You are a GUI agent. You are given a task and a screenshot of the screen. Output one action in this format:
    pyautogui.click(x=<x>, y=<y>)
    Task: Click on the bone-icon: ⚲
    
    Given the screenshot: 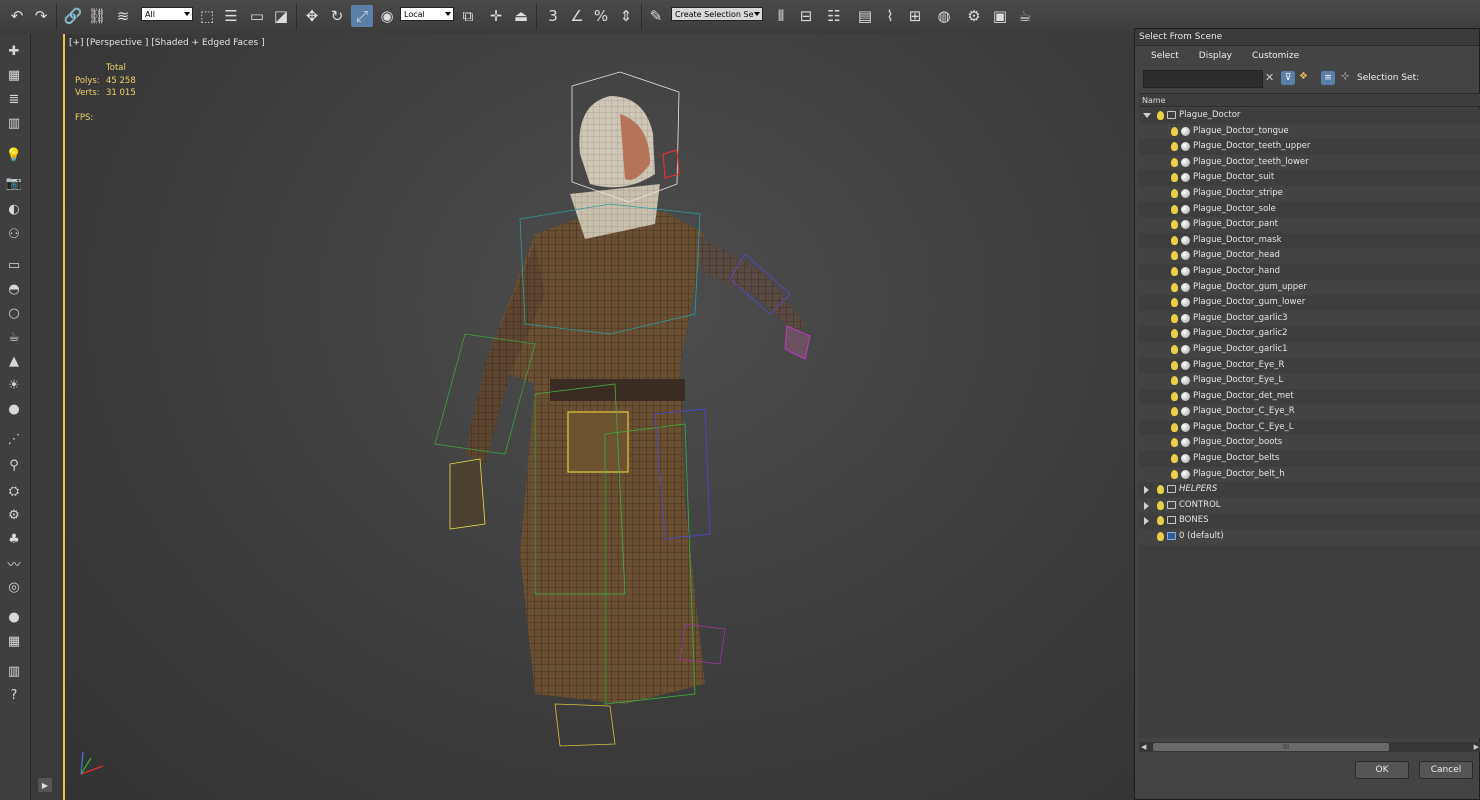 What is the action you would take?
    pyautogui.click(x=14, y=465)
    